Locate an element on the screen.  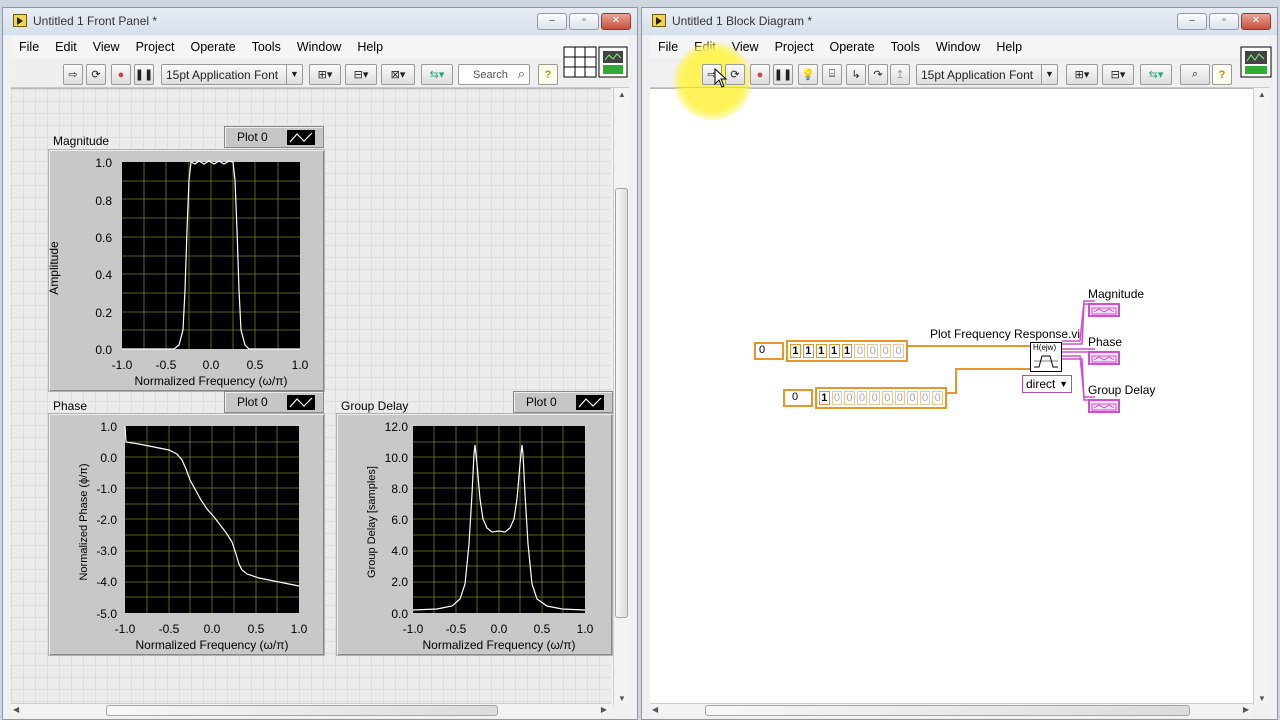
front-panel-horizontal-scrollbar: ◀ ▶ is located at coordinates (311, 710).